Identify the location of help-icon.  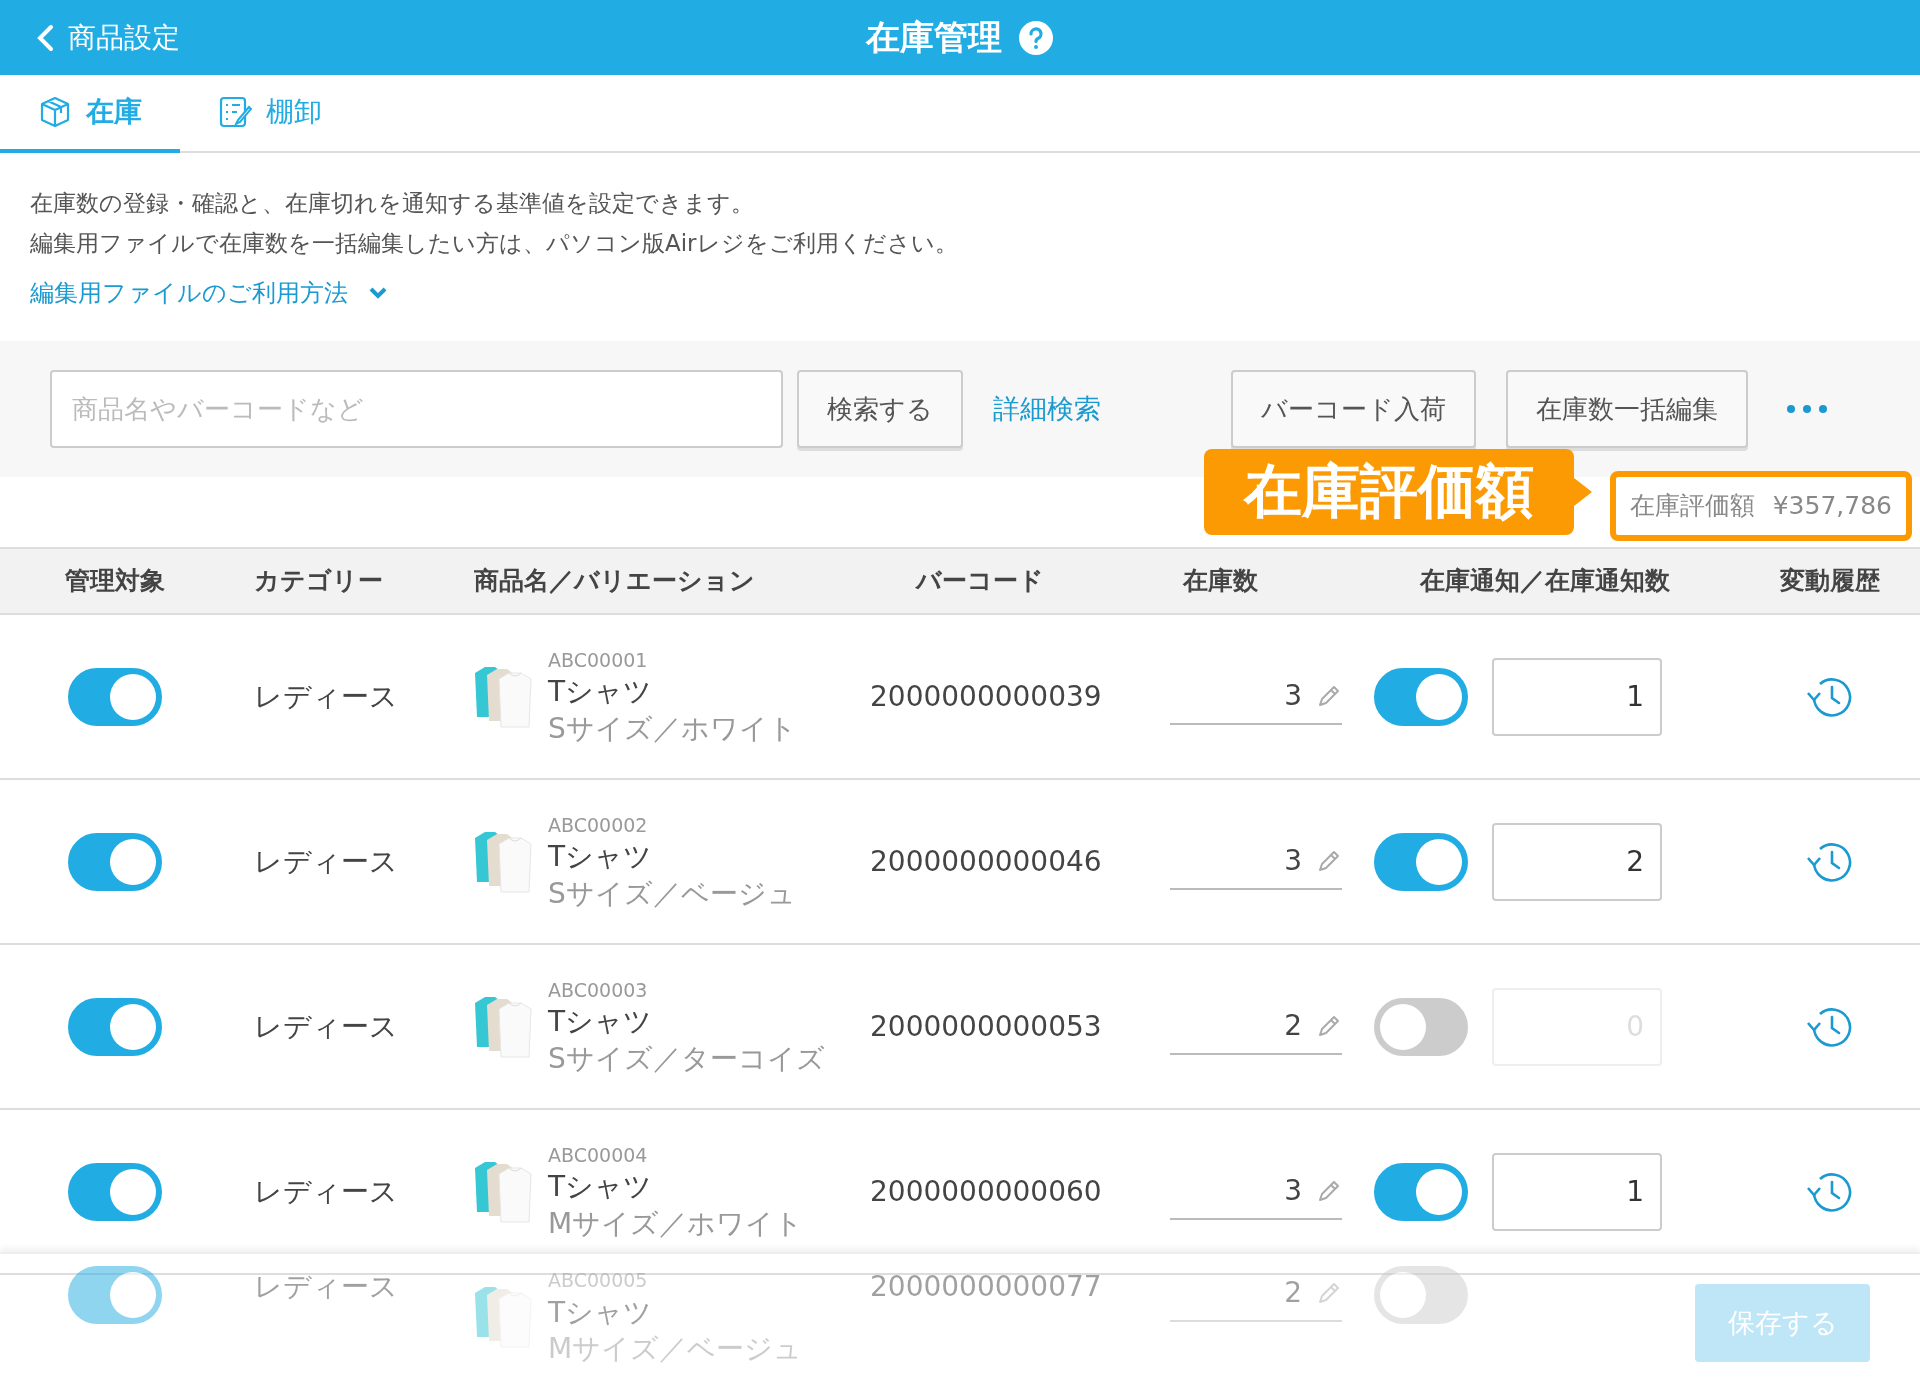
(1036, 37).